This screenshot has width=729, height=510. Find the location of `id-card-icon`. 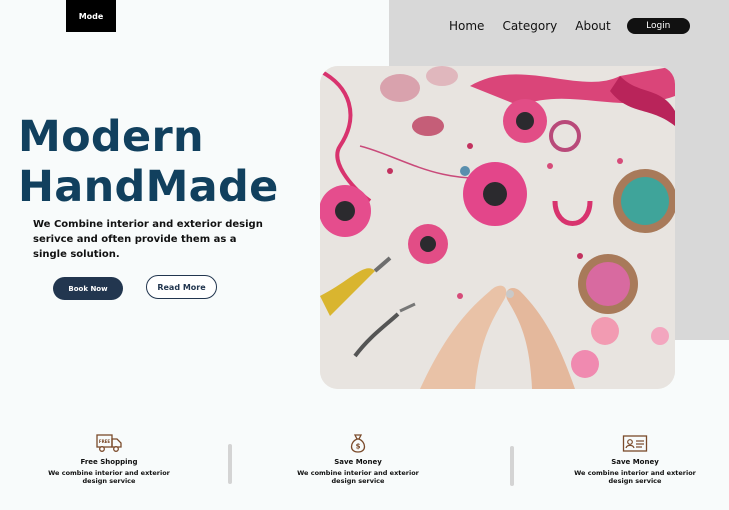

id-card-icon is located at coordinates (635, 443).